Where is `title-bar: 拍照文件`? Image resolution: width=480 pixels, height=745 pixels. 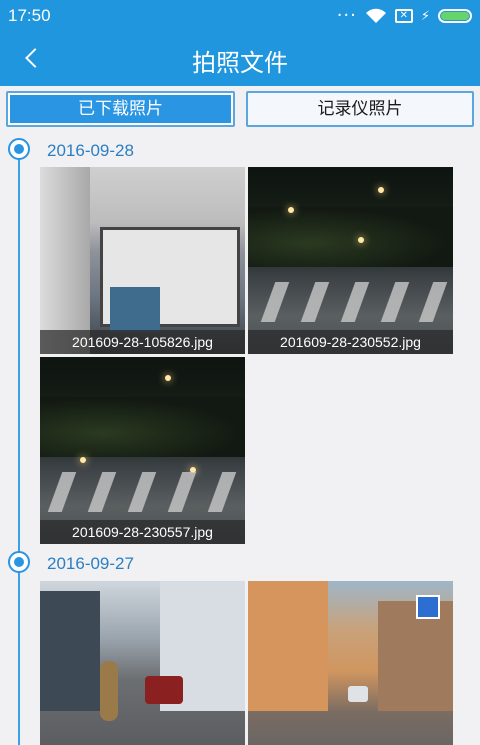
title-bar: 拍照文件 is located at coordinates (240, 59).